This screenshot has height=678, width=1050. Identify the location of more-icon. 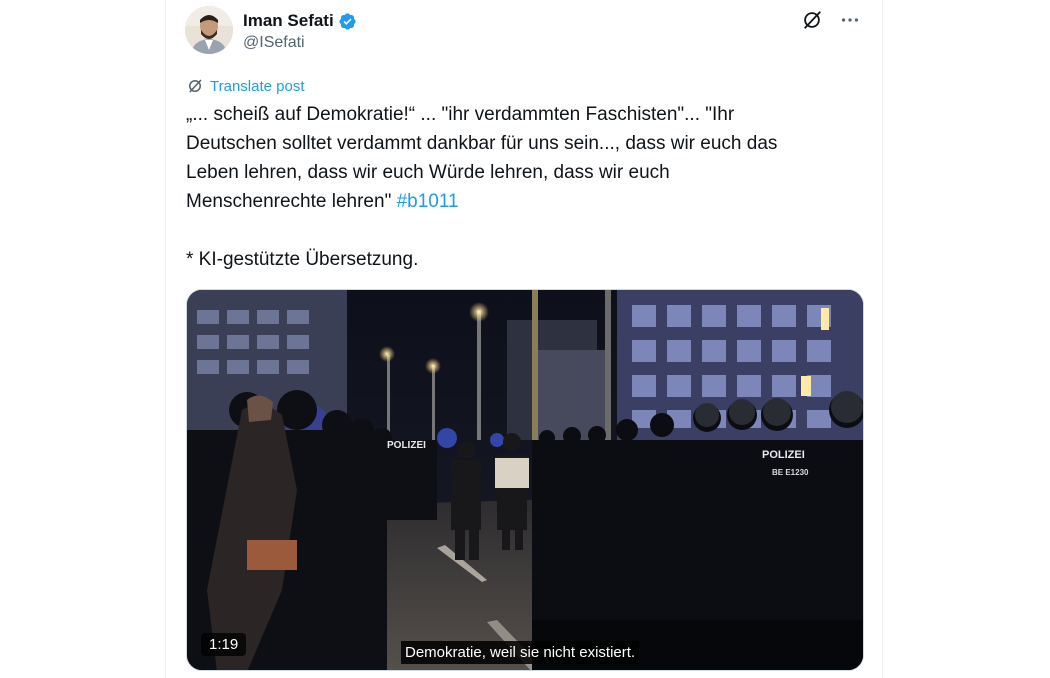
(850, 20).